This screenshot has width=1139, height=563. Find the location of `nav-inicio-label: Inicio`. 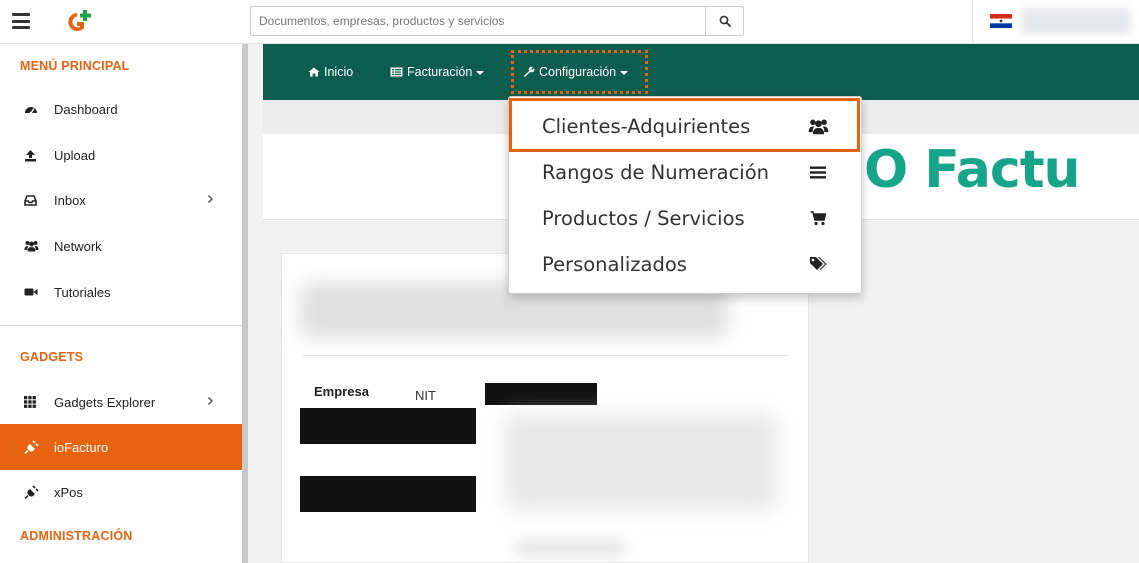

nav-inicio-label: Inicio is located at coordinates (339, 72).